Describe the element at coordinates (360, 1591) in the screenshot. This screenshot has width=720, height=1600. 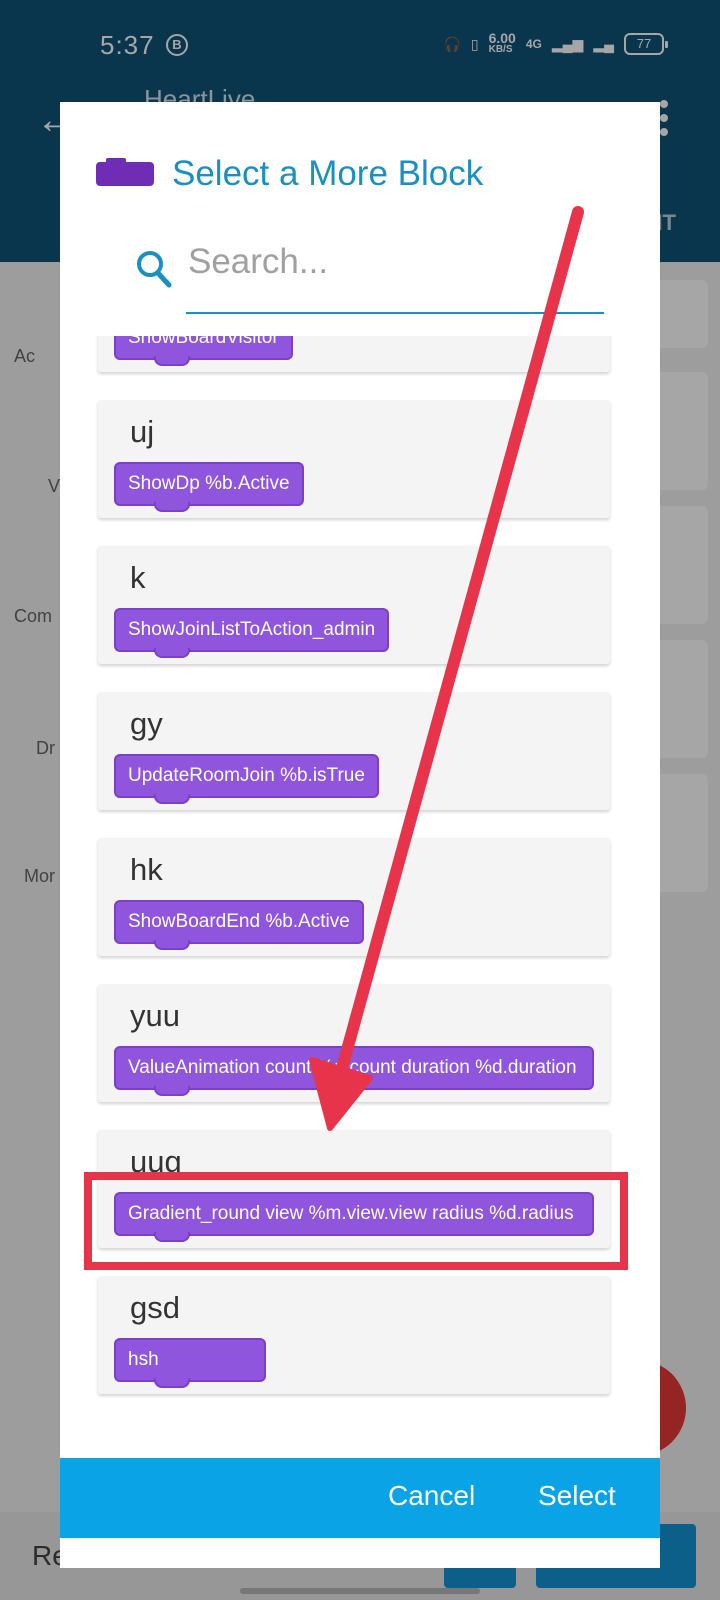
I see `gesture-nav-handle` at that location.